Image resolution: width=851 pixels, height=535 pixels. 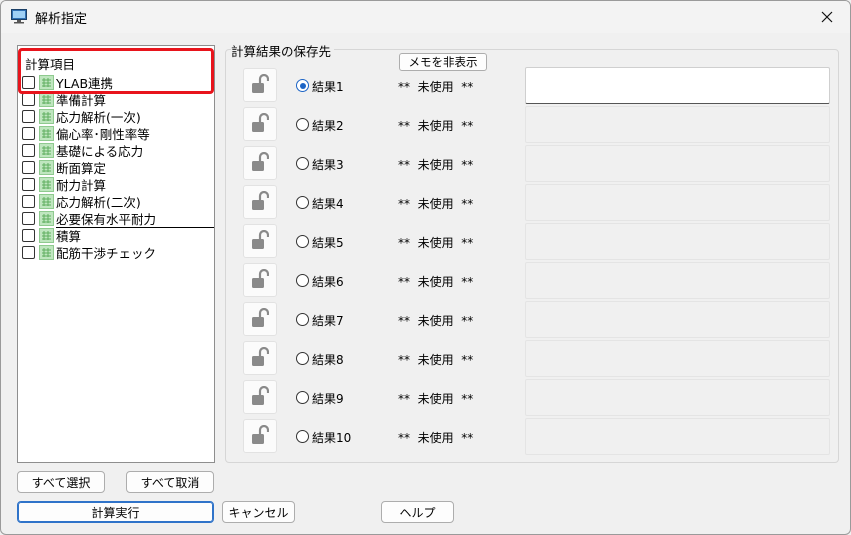 What do you see at coordinates (115, 512) in the screenshot?
I see `run-calculation-button: 計算実行` at bounding box center [115, 512].